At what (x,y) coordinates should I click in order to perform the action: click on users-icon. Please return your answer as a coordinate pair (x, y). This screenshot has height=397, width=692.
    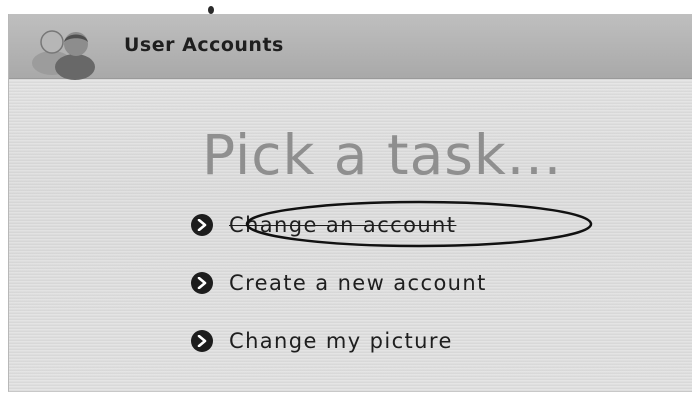
    Looking at the image, I should click on (63, 55).